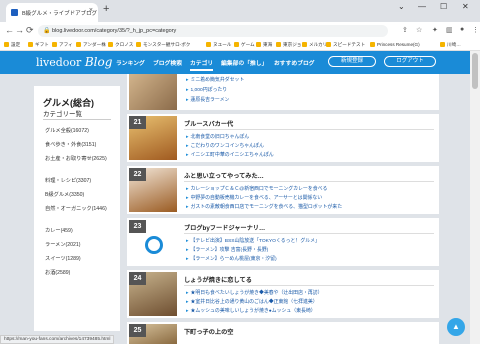 Image resolution: width=480 pixels, height=344 pixels. What do you see at coordinates (443, 6) in the screenshot?
I see `maximize-button: ☐` at bounding box center [443, 6].